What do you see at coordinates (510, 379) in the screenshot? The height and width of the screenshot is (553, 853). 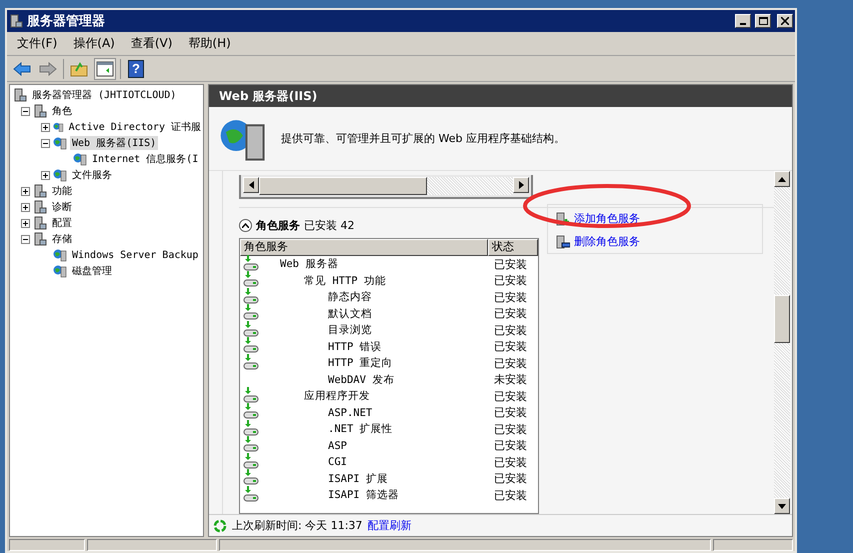 I see `table-cell: 未安装` at bounding box center [510, 379].